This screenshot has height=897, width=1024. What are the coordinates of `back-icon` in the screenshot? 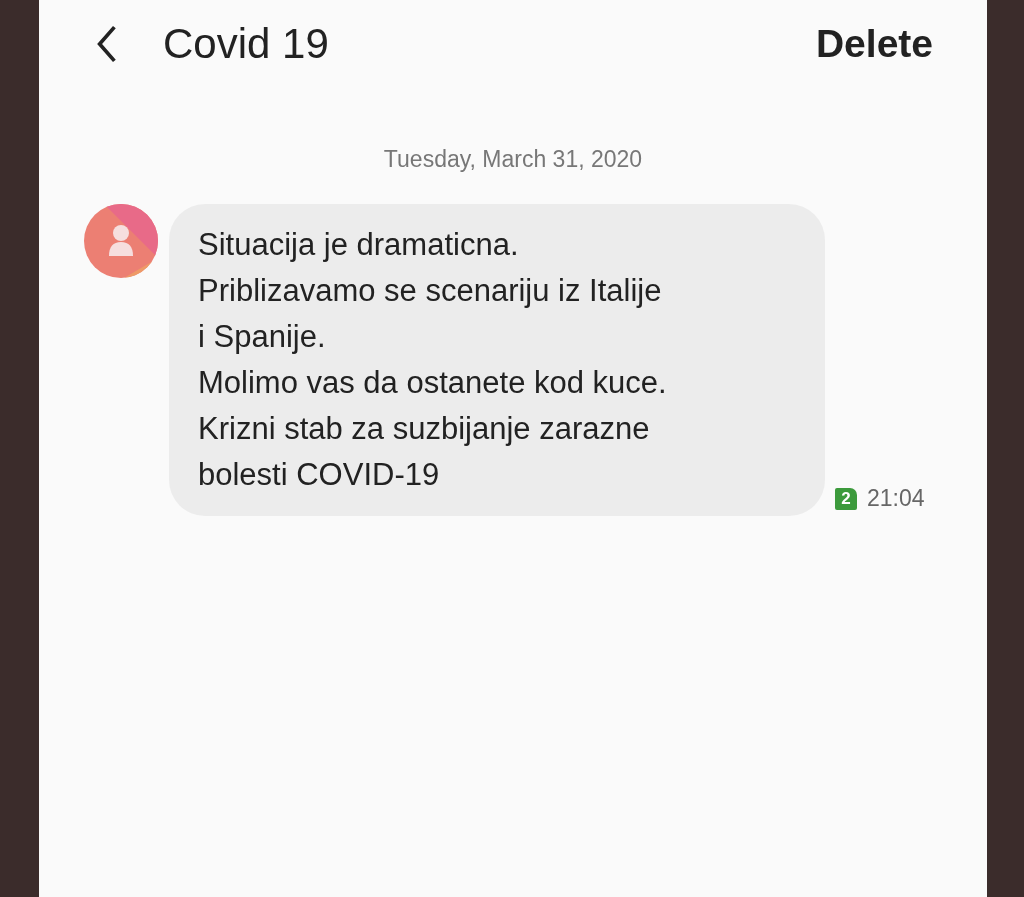 It's located at (107, 44).